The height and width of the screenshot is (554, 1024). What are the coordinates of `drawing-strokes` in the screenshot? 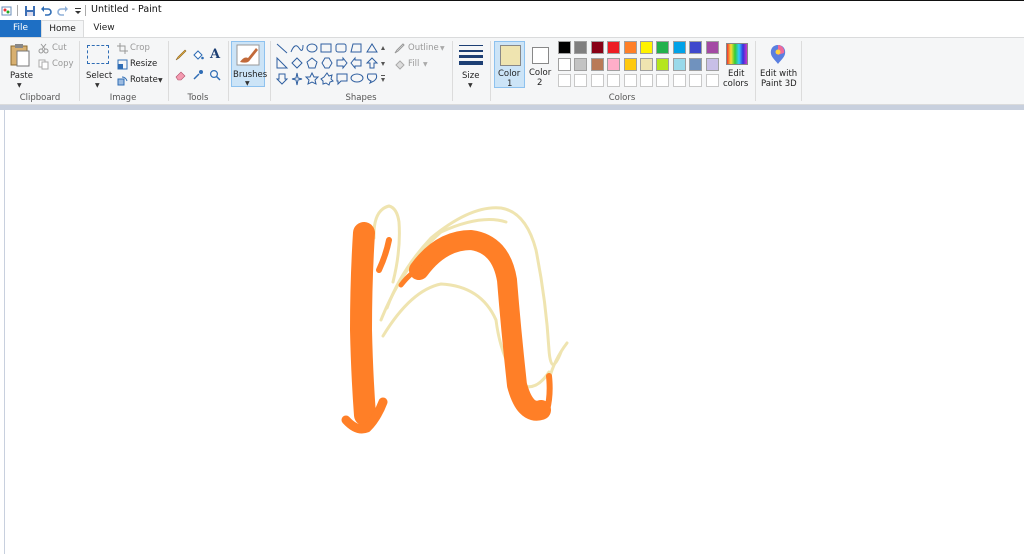 It's located at (455, 319).